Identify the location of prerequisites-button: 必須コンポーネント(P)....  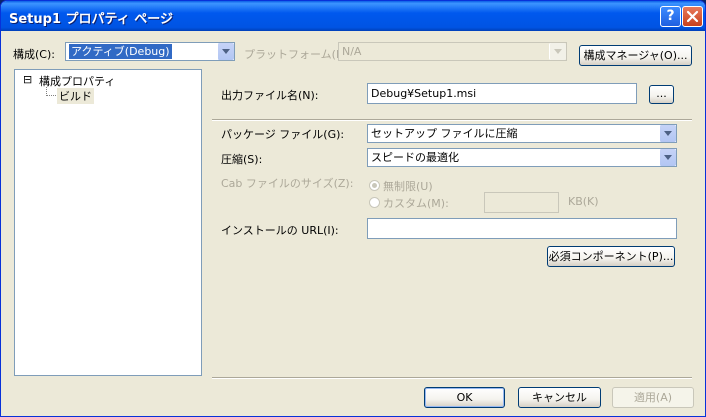
(611, 256).